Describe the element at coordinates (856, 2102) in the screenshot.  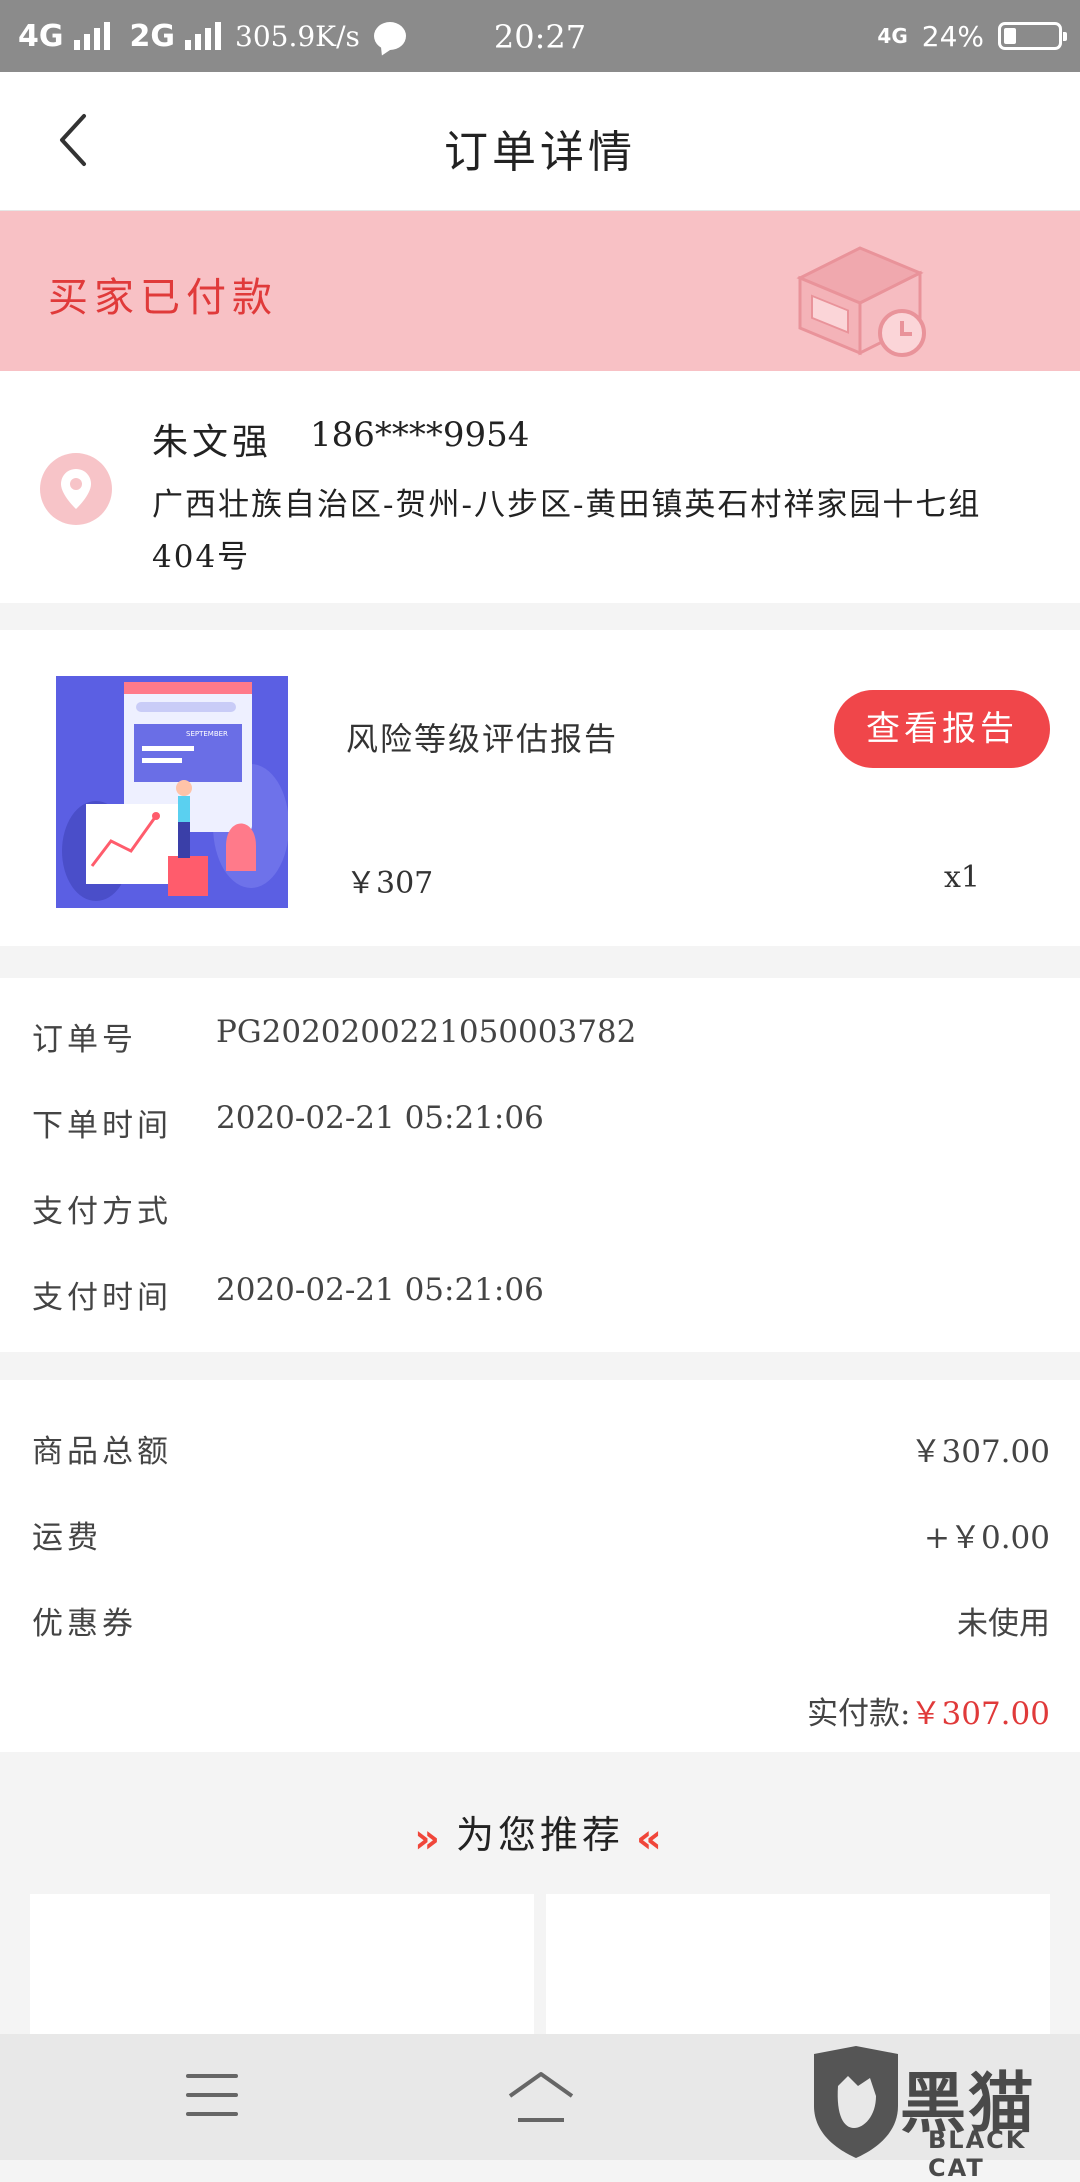
I see `black-cat-logo` at that location.